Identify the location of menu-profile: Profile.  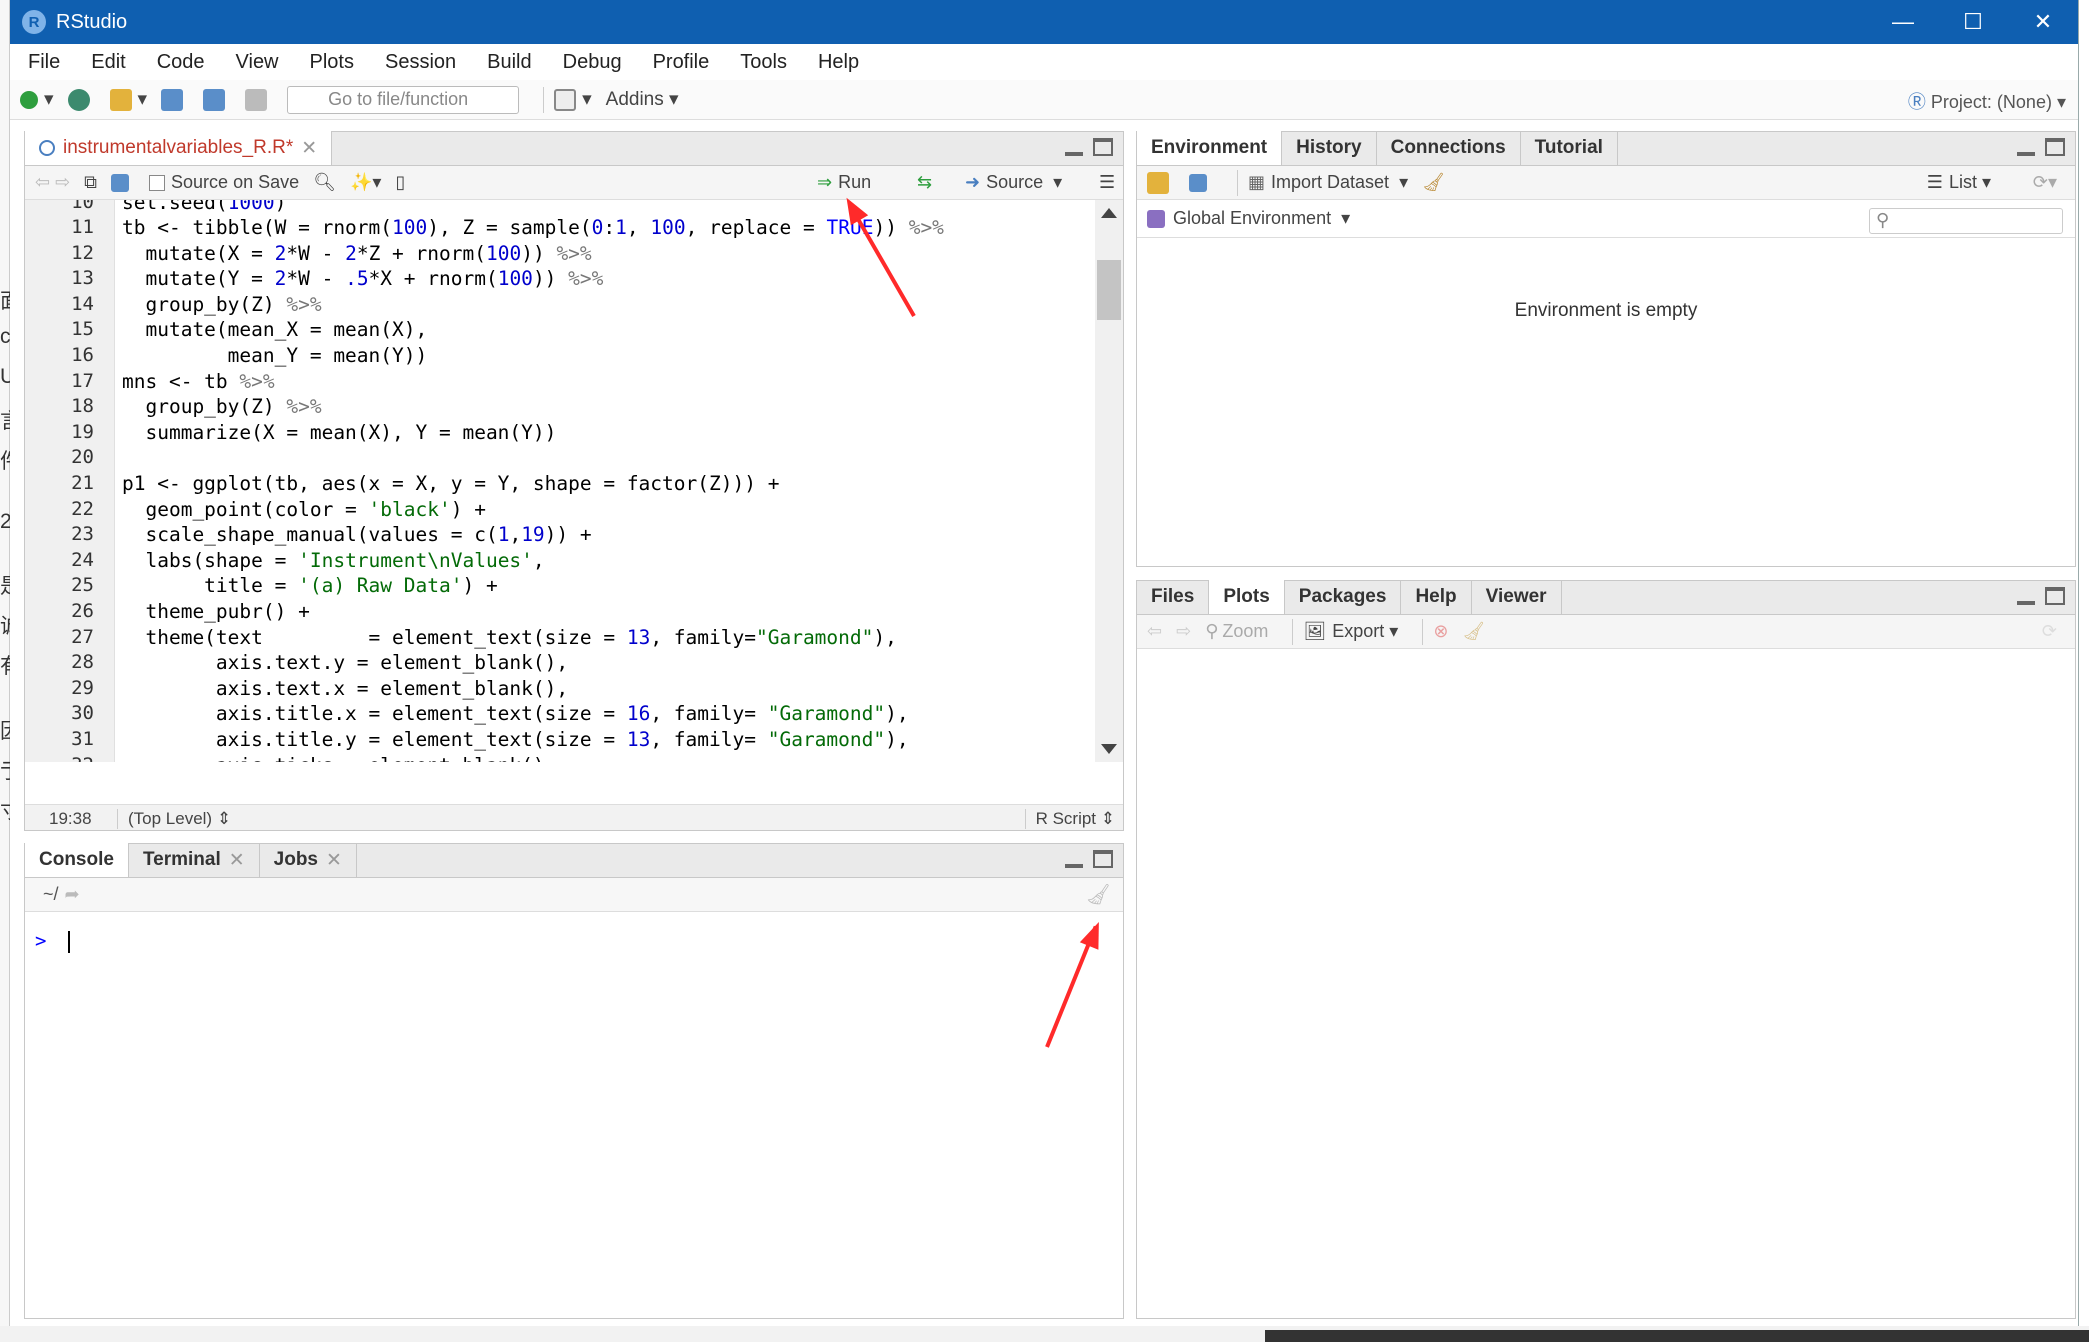
(681, 62).